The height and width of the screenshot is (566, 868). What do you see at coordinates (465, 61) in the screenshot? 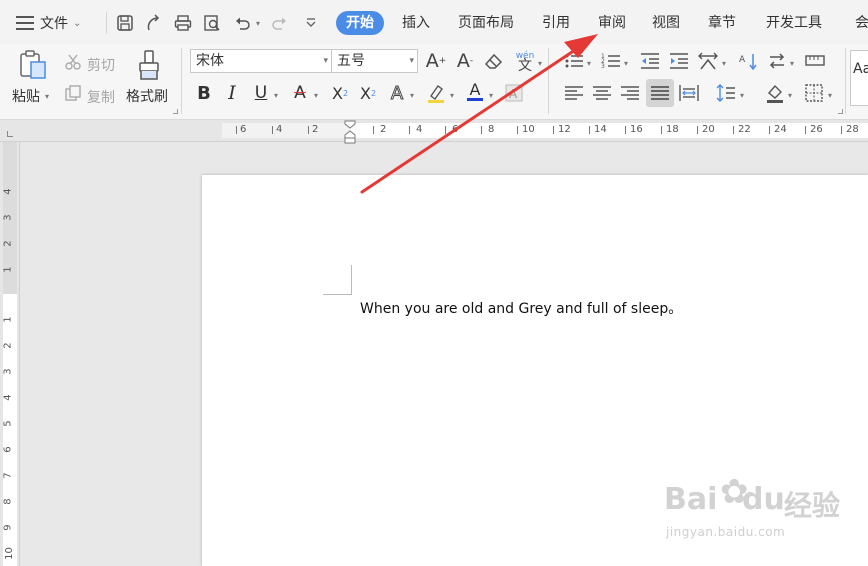
I see `shrink-font-icon: A-` at bounding box center [465, 61].